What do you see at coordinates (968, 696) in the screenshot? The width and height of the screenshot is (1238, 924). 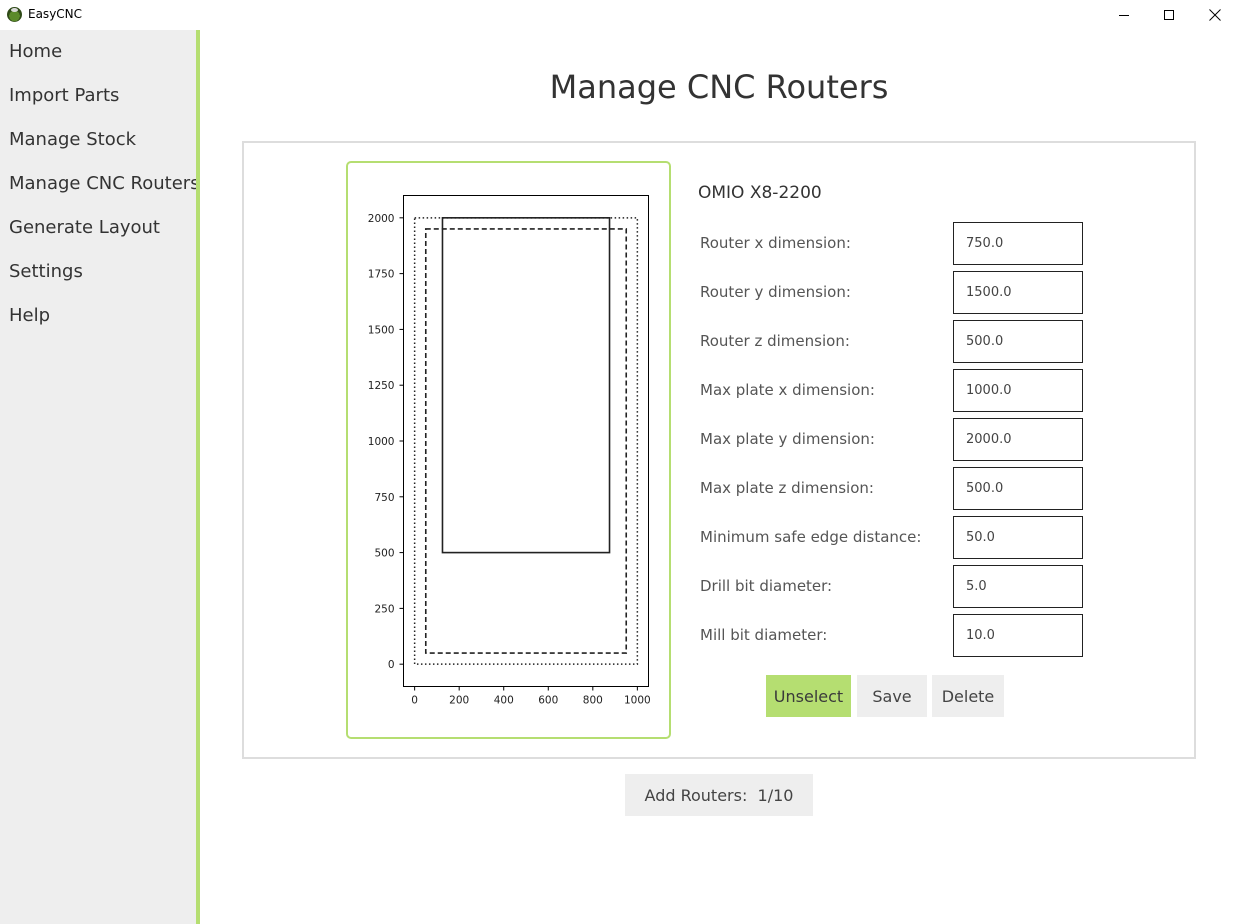 I see `delete-button: Delete` at bounding box center [968, 696].